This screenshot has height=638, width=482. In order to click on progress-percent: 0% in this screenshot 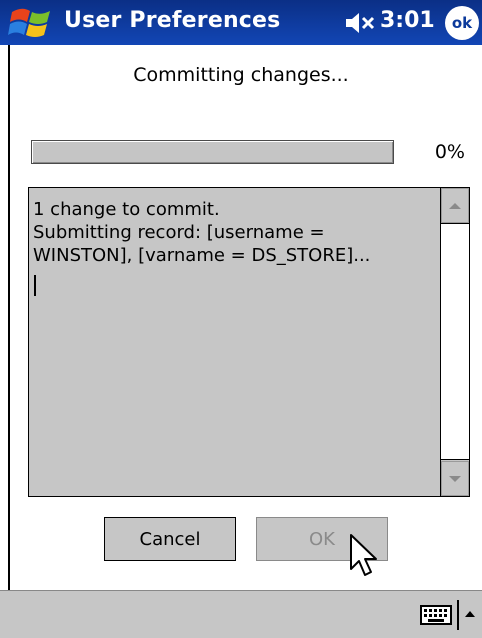, I will do `click(449, 152)`.